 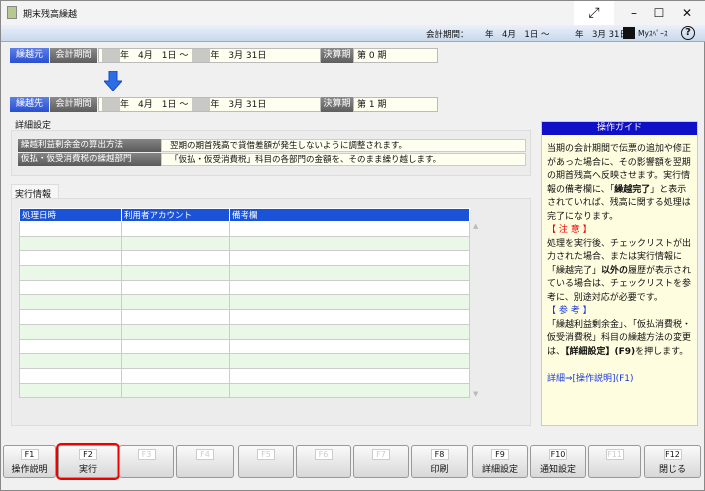 I want to click on help-icon: ?, so click(x=688, y=33).